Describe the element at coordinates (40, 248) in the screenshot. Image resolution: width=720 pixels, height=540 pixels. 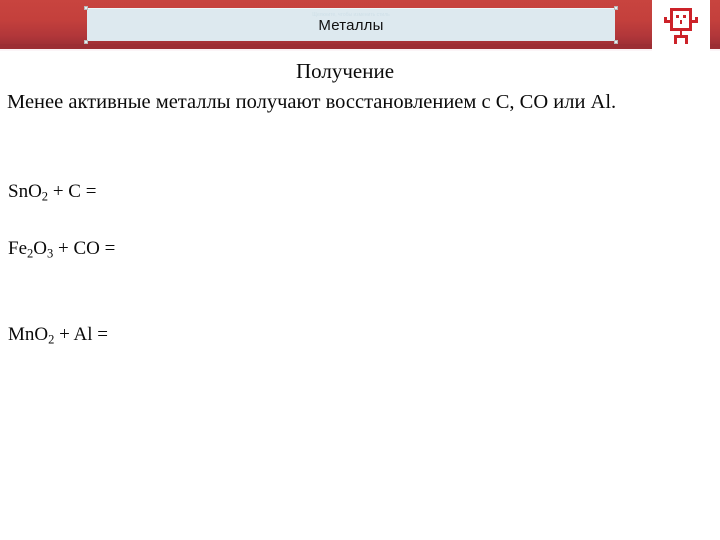
I see `equation-2-mid: O` at that location.